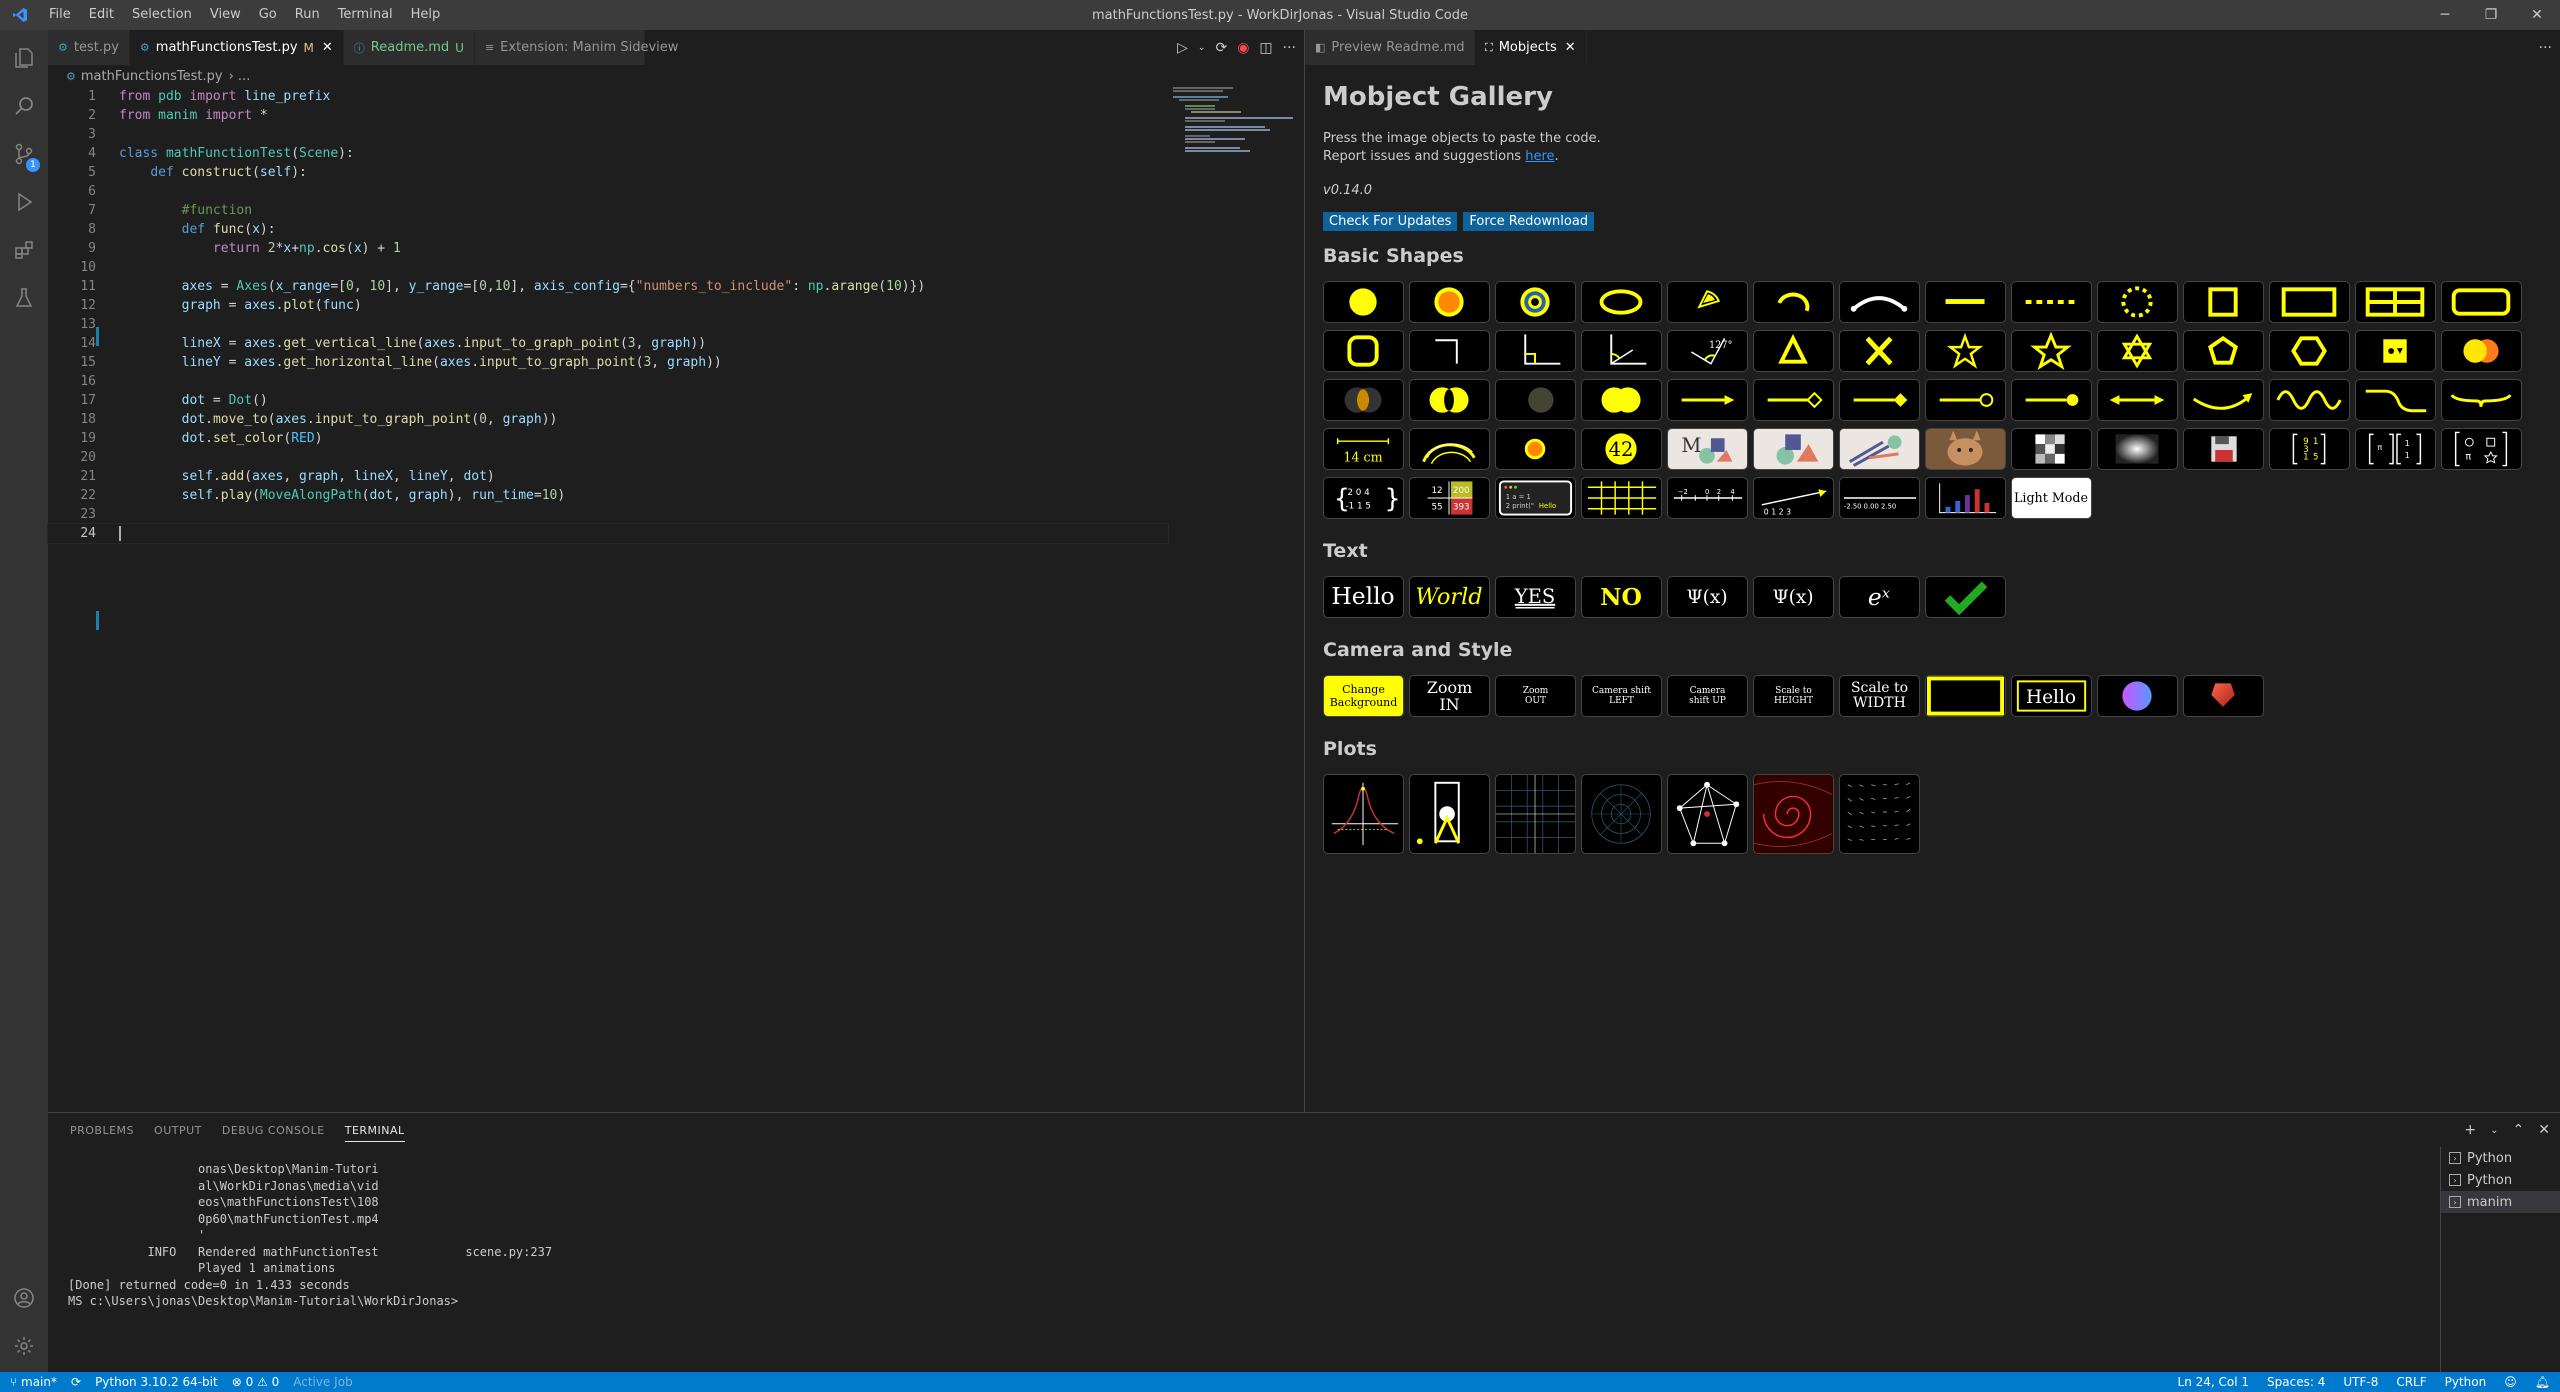 The height and width of the screenshot is (1392, 2560). What do you see at coordinates (1707, 696) in the screenshot?
I see `camera-shift-up-mobject: Camera shift UP` at bounding box center [1707, 696].